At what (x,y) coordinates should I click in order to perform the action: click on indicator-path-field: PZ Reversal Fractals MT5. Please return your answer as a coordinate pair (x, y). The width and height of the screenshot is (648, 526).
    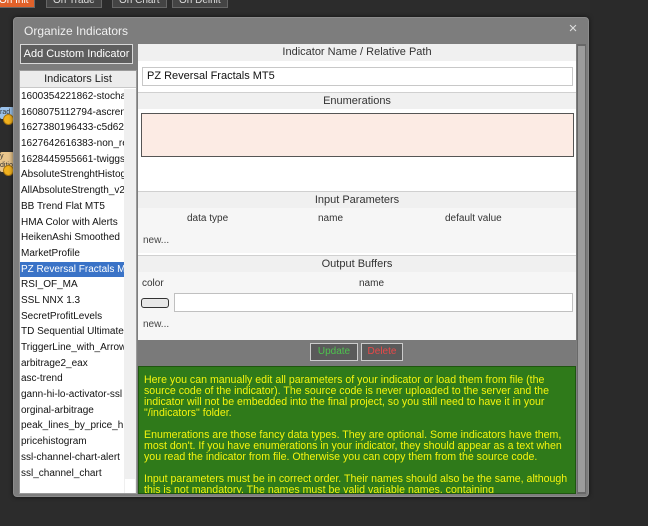
    Looking at the image, I should click on (357, 76).